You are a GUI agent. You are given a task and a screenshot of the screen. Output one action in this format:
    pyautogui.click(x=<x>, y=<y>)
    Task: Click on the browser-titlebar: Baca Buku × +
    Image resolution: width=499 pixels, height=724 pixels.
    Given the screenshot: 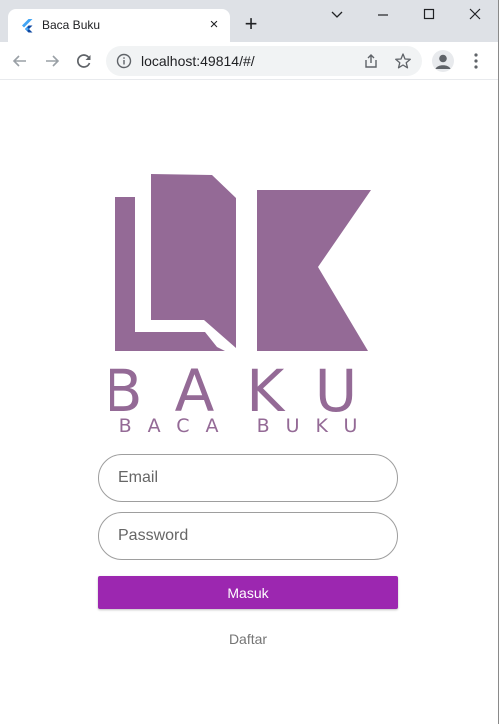 What is the action you would take?
    pyautogui.click(x=249, y=21)
    